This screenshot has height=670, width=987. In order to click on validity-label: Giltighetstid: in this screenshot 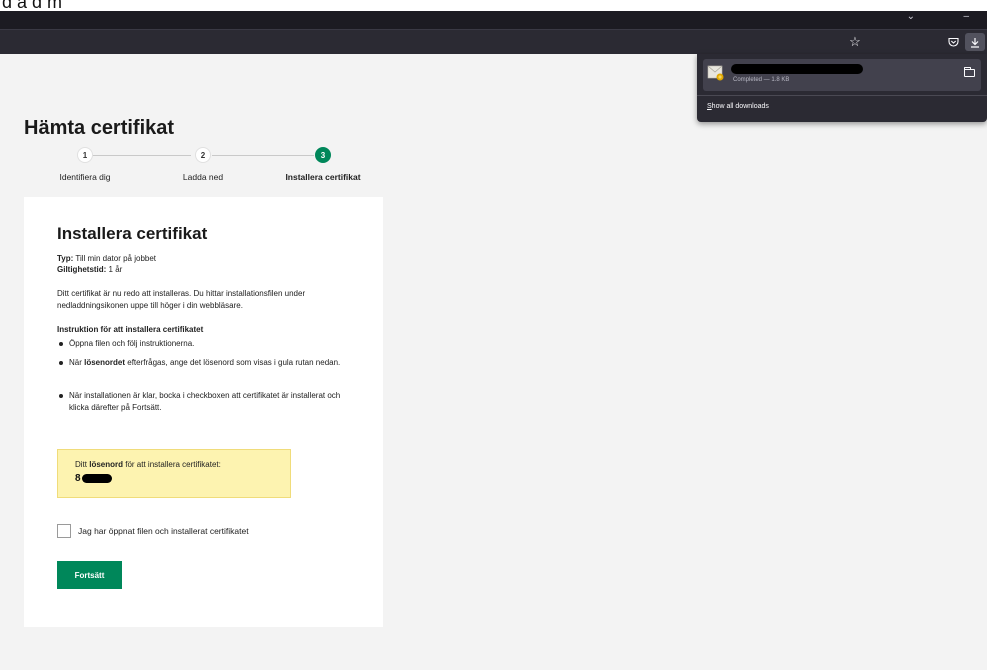, I will do `click(82, 269)`.